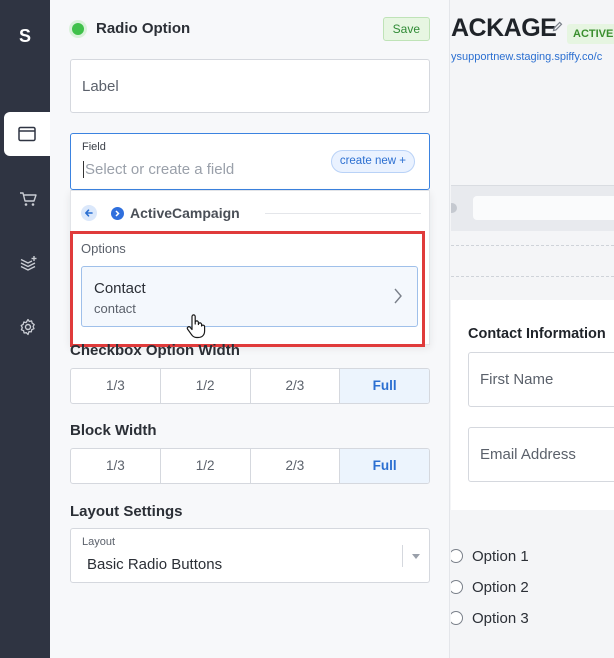 The image size is (614, 658). Describe the element at coordinates (250, 86) in the screenshot. I see `label-input: Label` at that location.